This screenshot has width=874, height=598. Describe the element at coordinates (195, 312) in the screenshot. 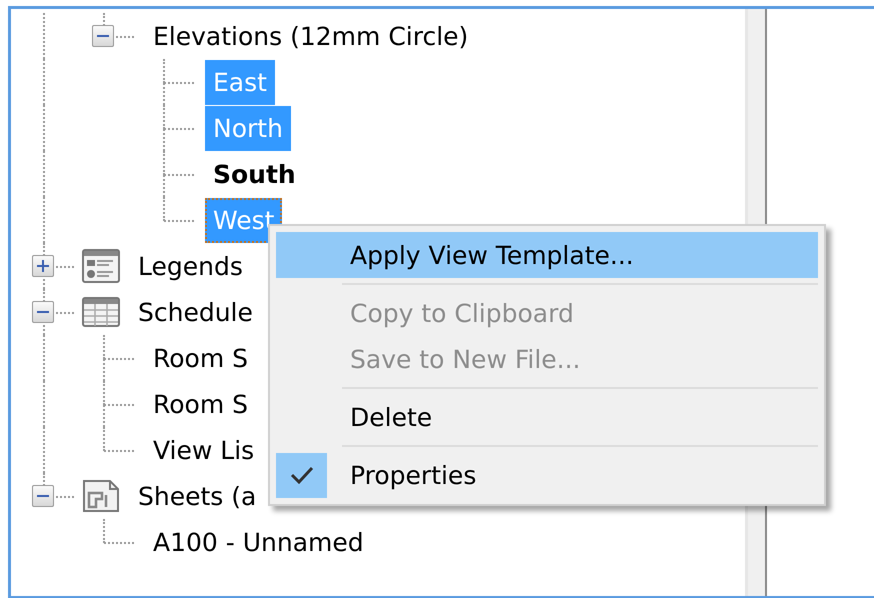

I see `tree-item: Schedule` at that location.